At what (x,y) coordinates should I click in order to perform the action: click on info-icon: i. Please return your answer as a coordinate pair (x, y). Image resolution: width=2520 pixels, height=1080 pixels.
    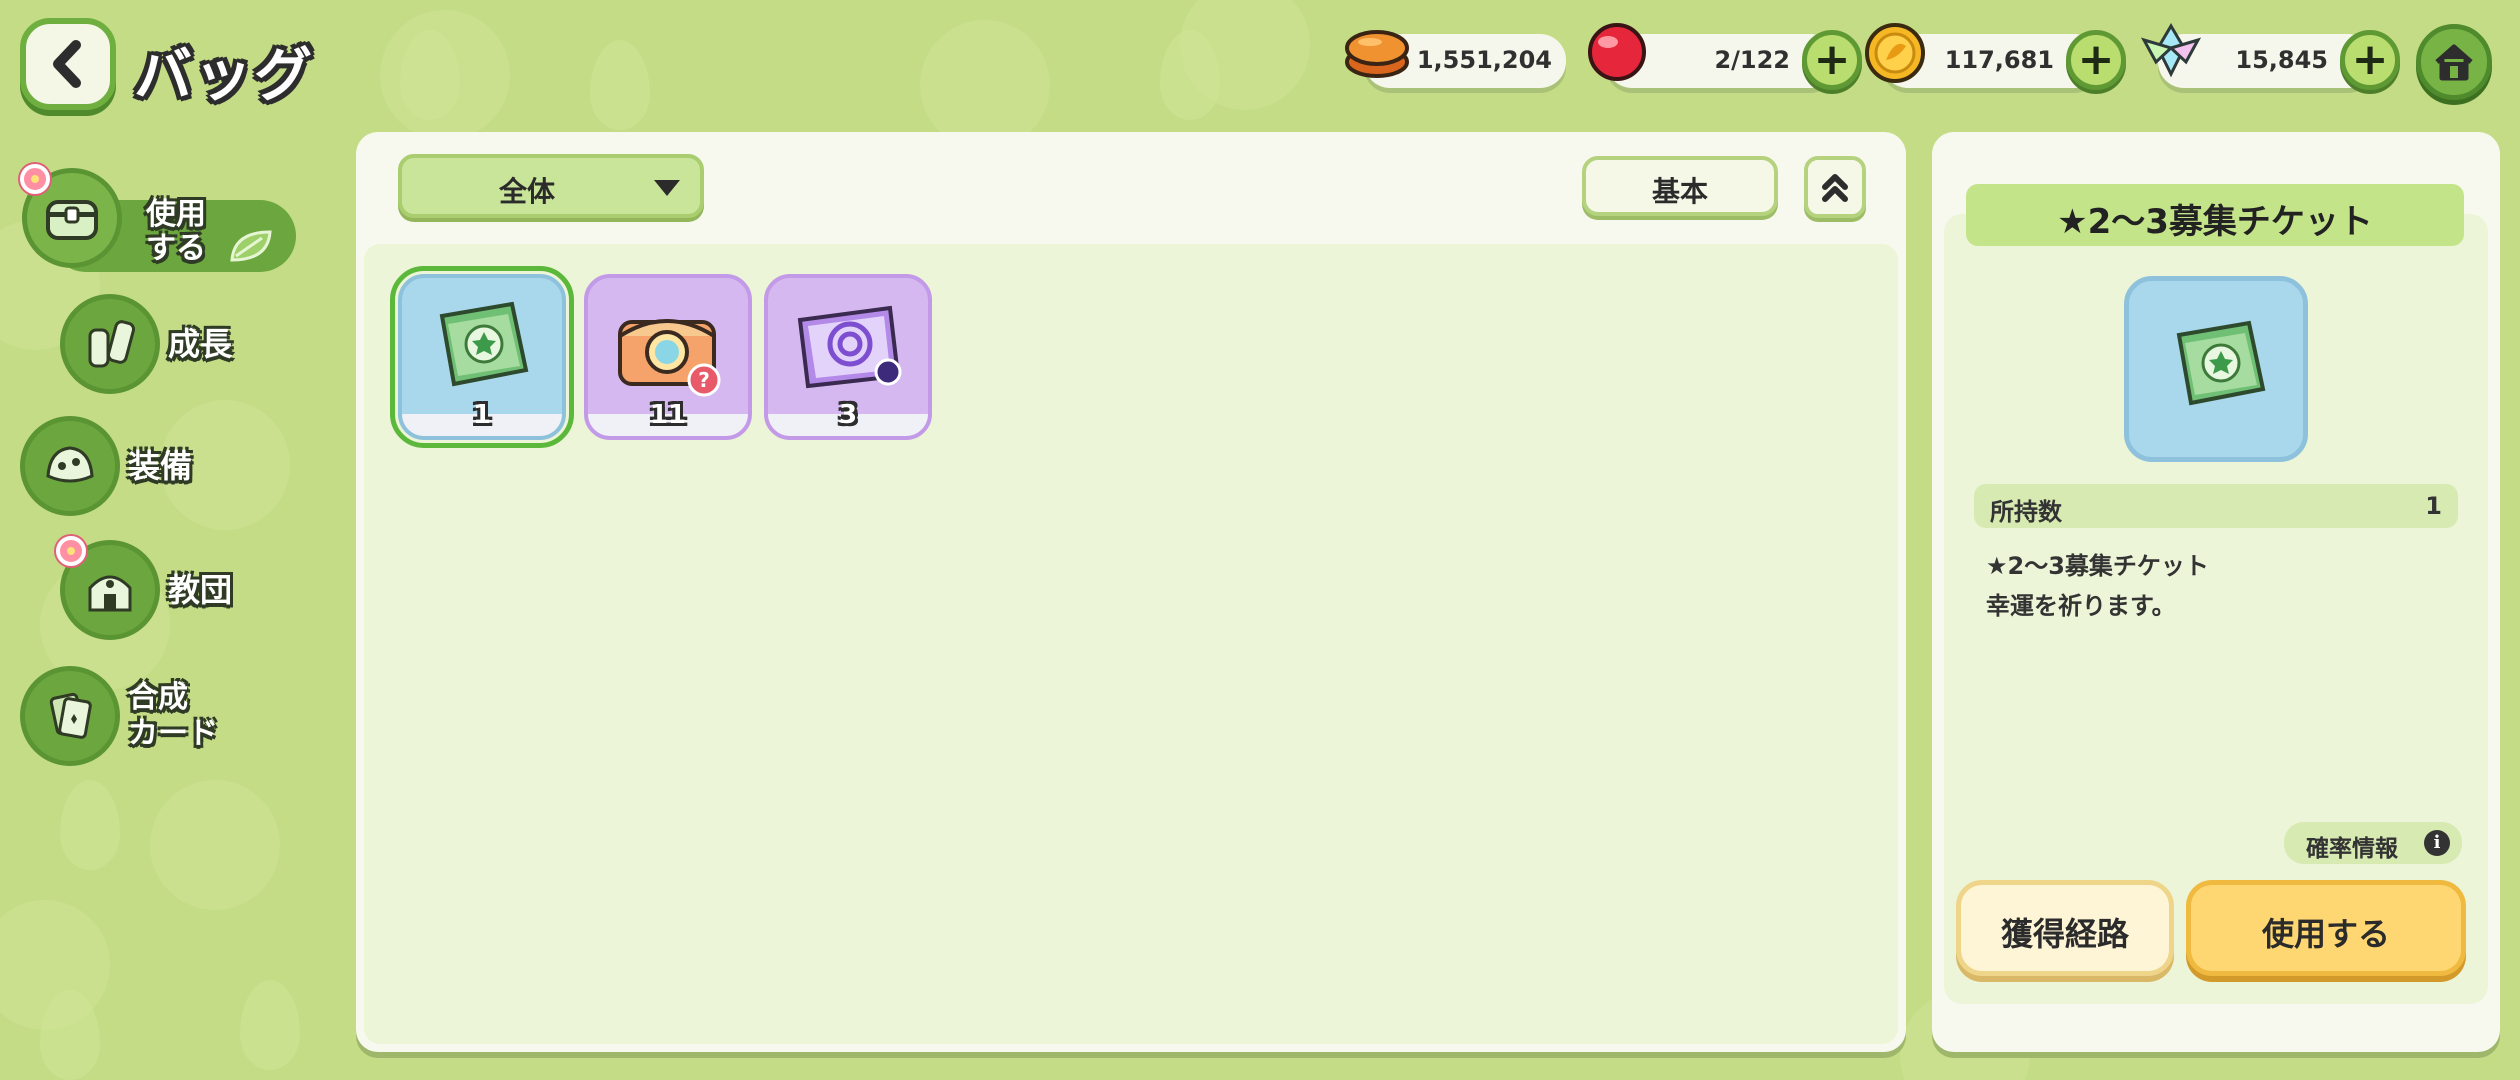
    Looking at the image, I should click on (2437, 843).